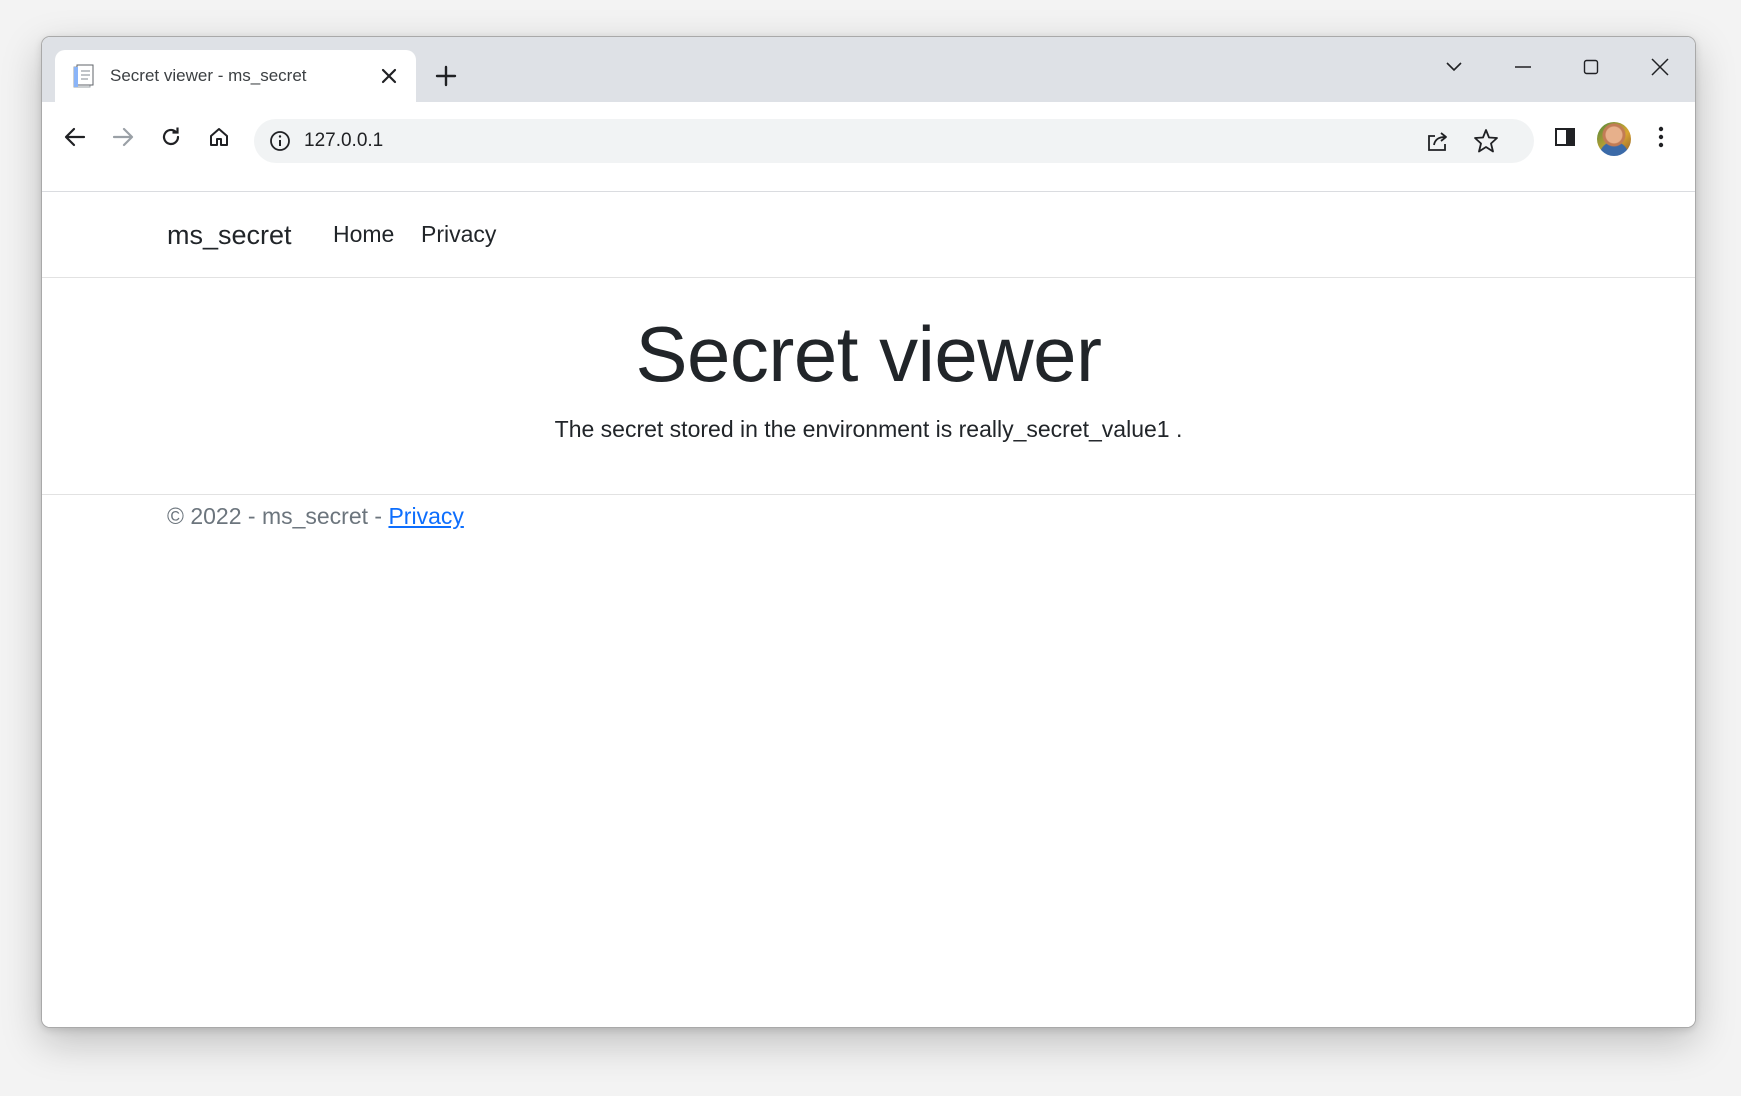  What do you see at coordinates (894, 141) in the screenshot?
I see `address-bar: 127.0.0.1` at bounding box center [894, 141].